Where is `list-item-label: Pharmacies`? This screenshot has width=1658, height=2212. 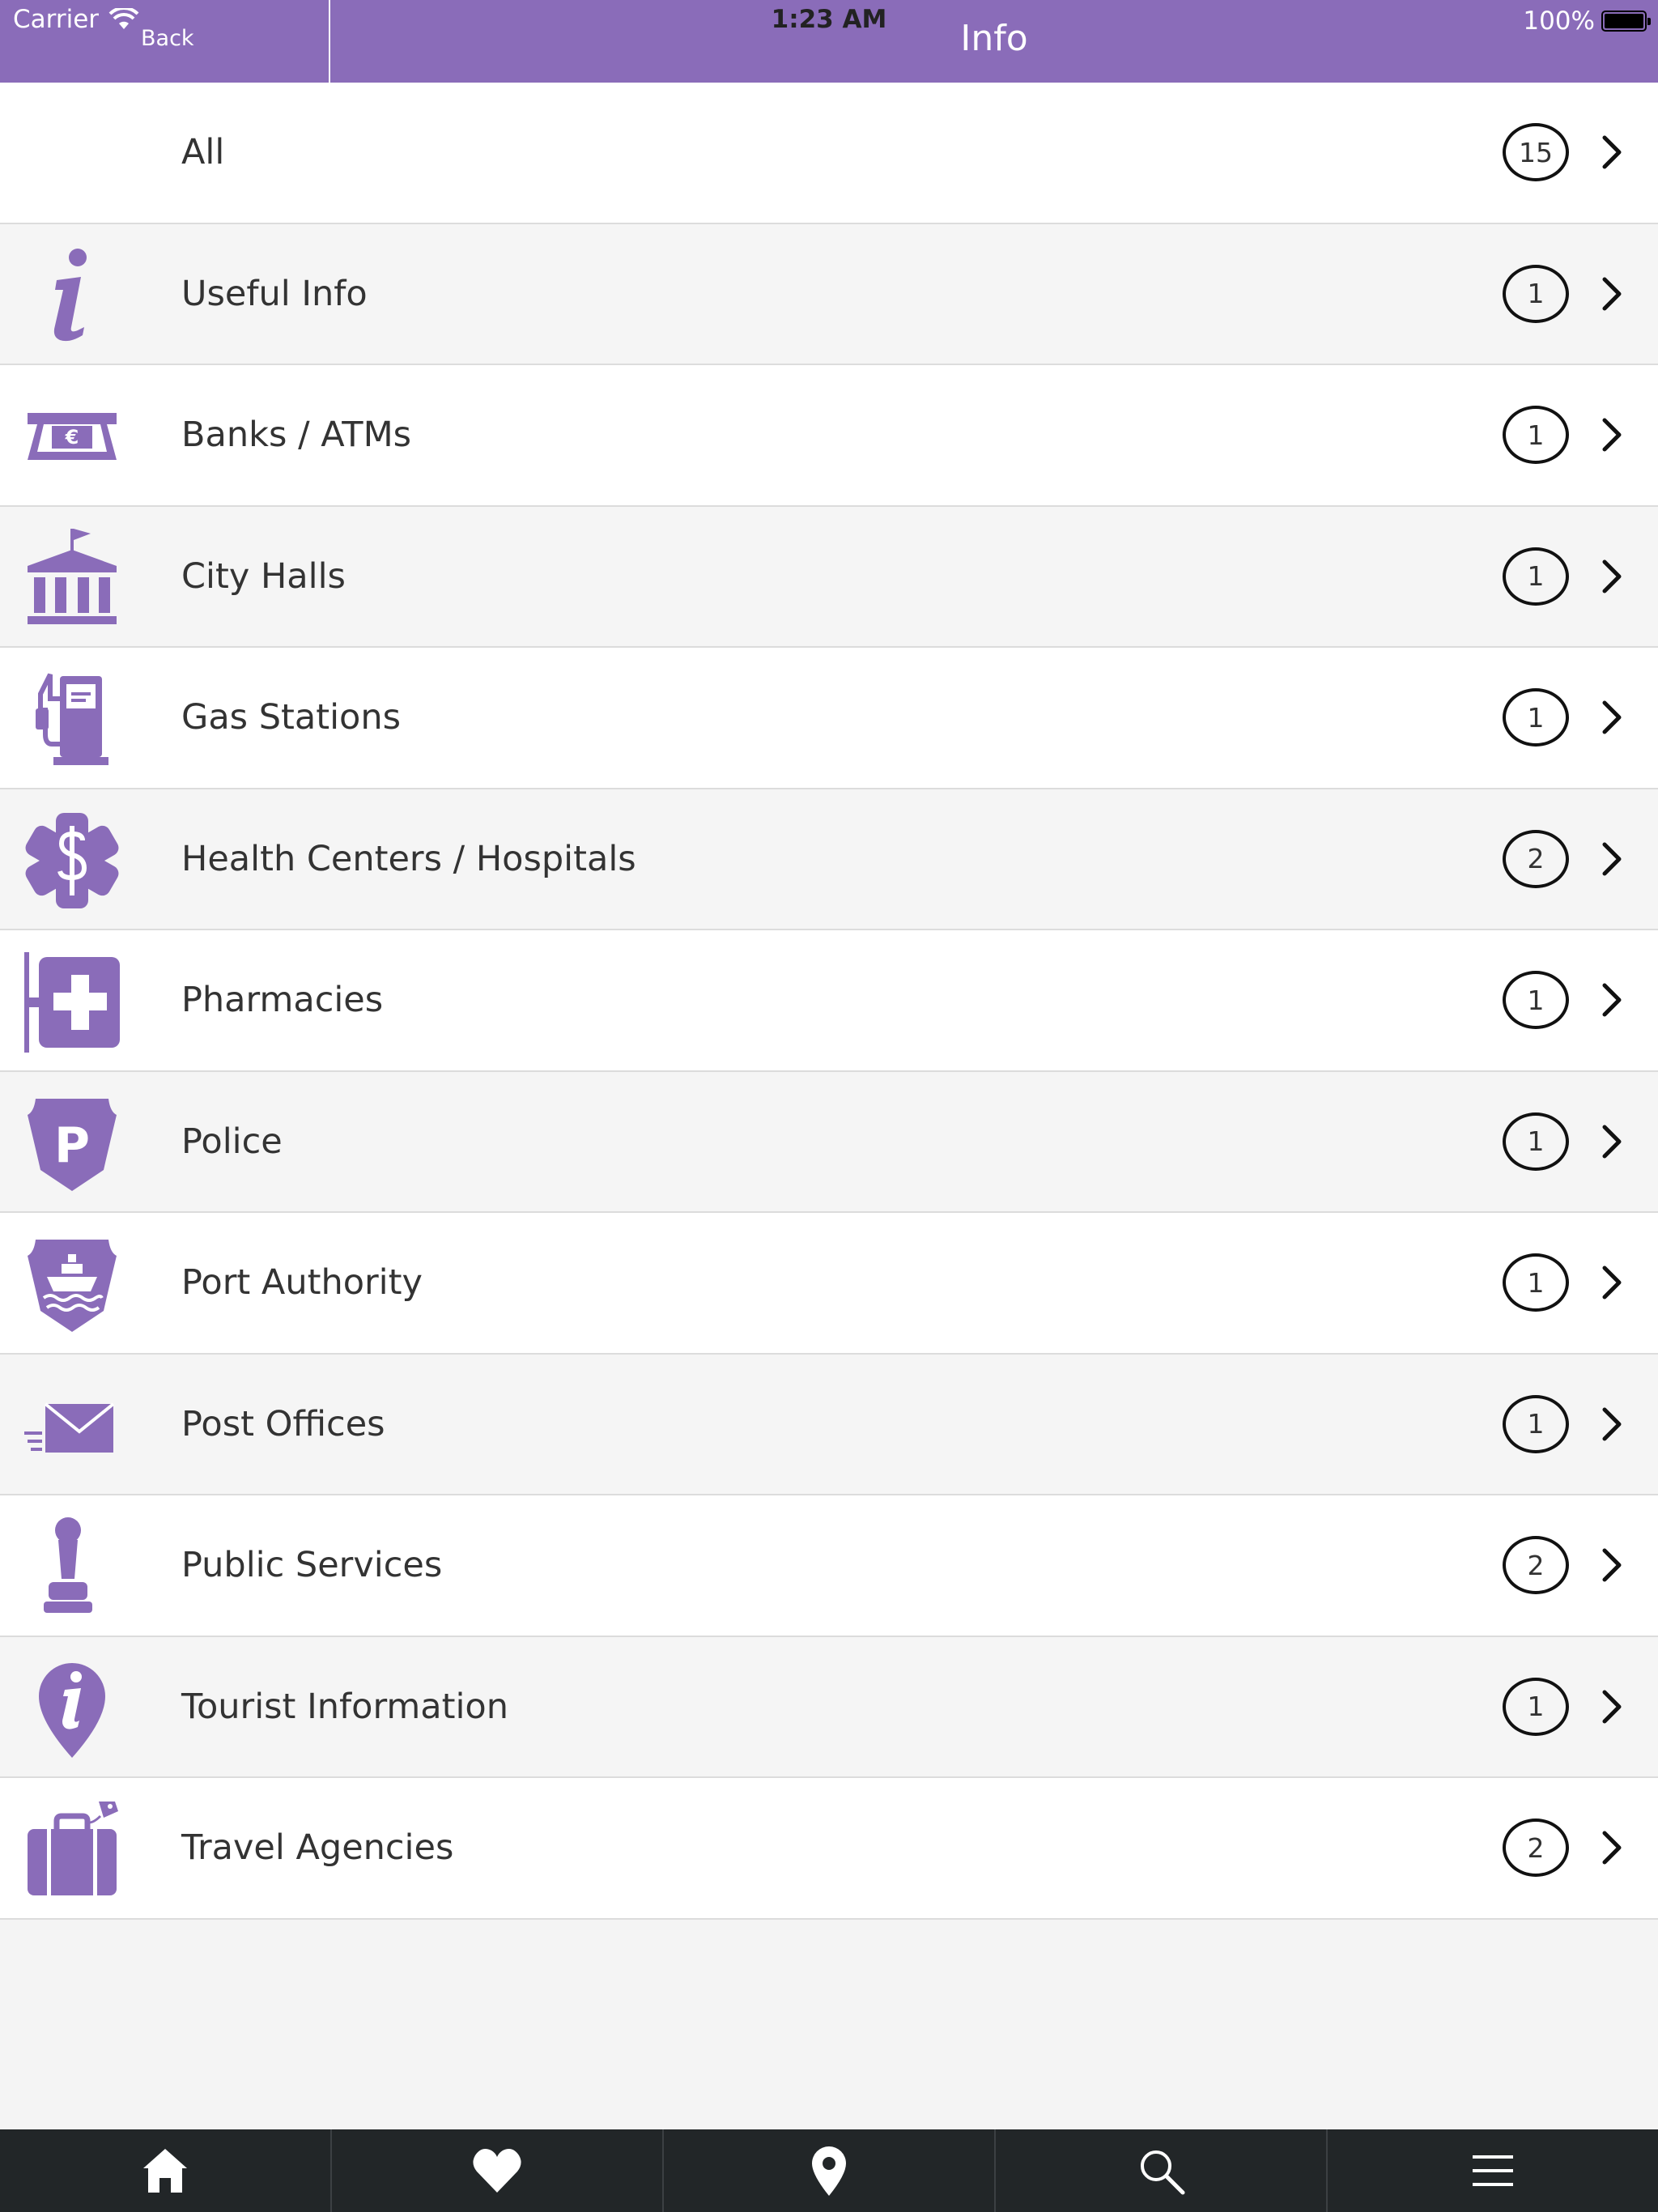
list-item-label: Pharmacies is located at coordinates (282, 1001).